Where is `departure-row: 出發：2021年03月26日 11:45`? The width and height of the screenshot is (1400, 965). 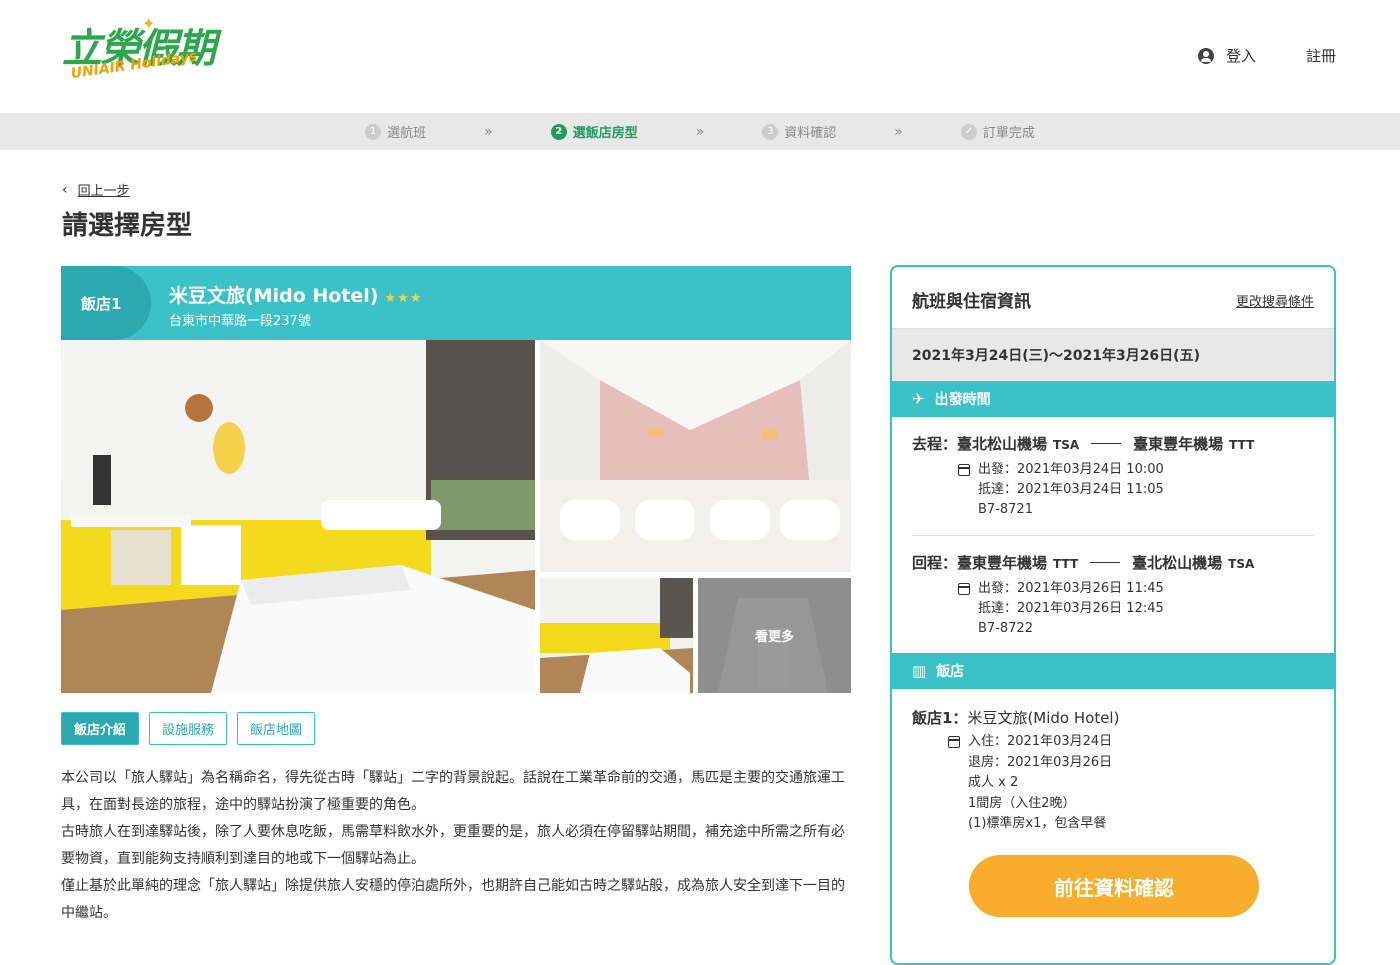
departure-row: 出發：2021年03月26日 11:45 is located at coordinates (1136, 589).